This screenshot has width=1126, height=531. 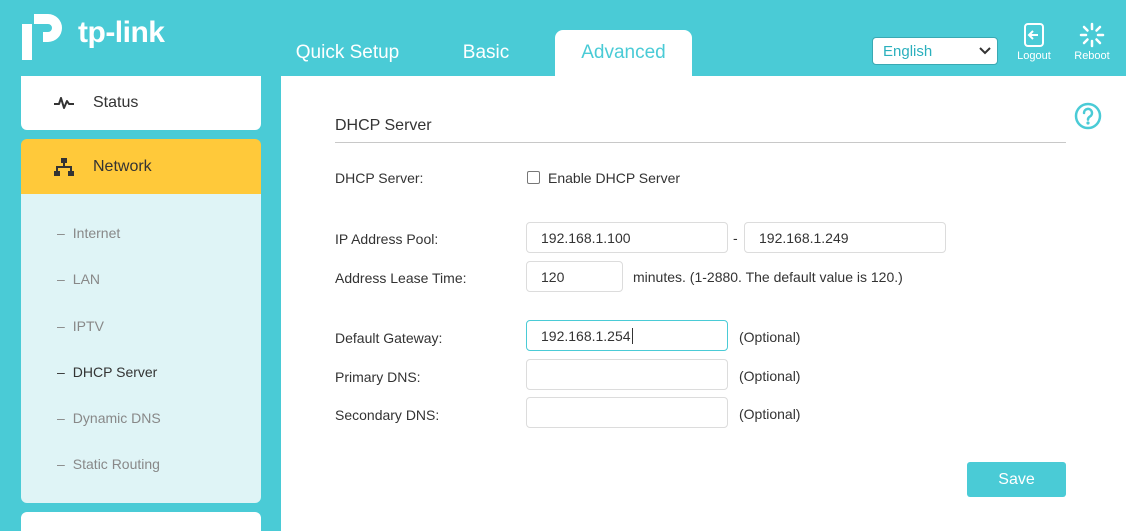 What do you see at coordinates (1034, 56) in the screenshot?
I see `logout-label: Logout` at bounding box center [1034, 56].